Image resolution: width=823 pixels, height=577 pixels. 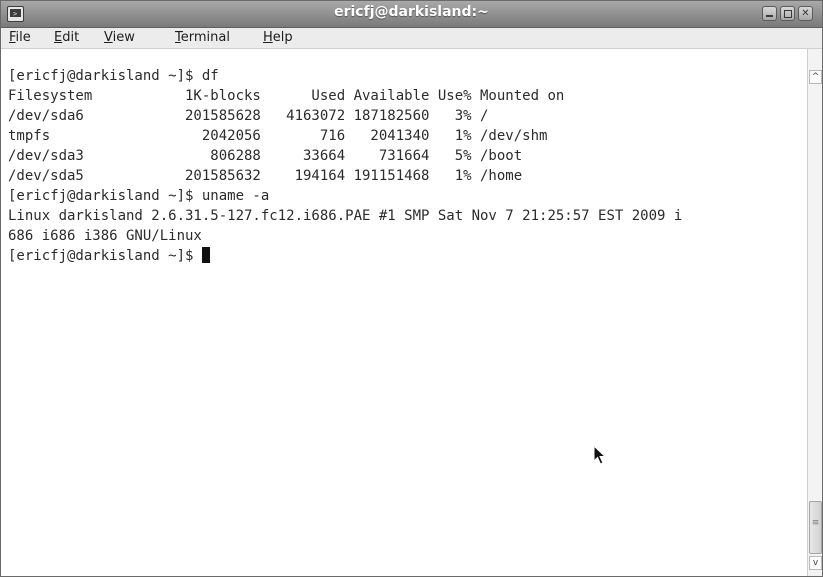 I want to click on maximize-icon, so click(x=788, y=14).